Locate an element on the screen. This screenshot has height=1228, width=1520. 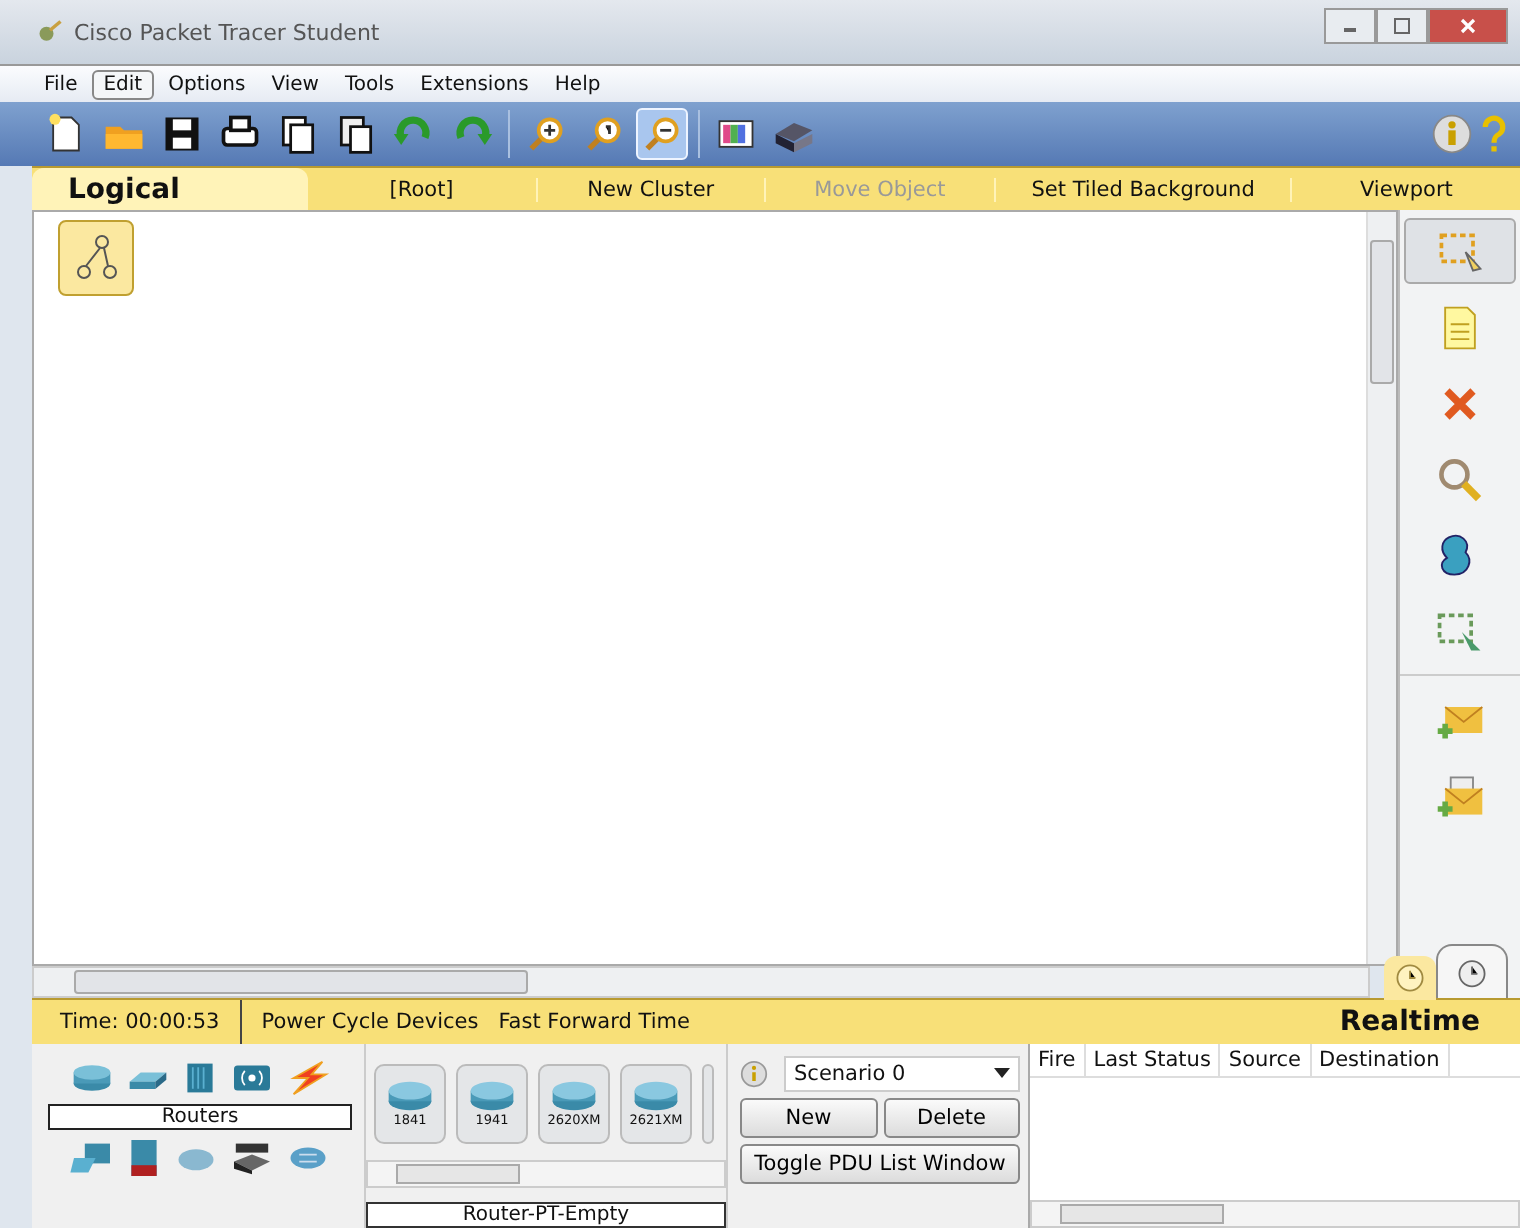
cloud-icon is located at coordinates (196, 1158).